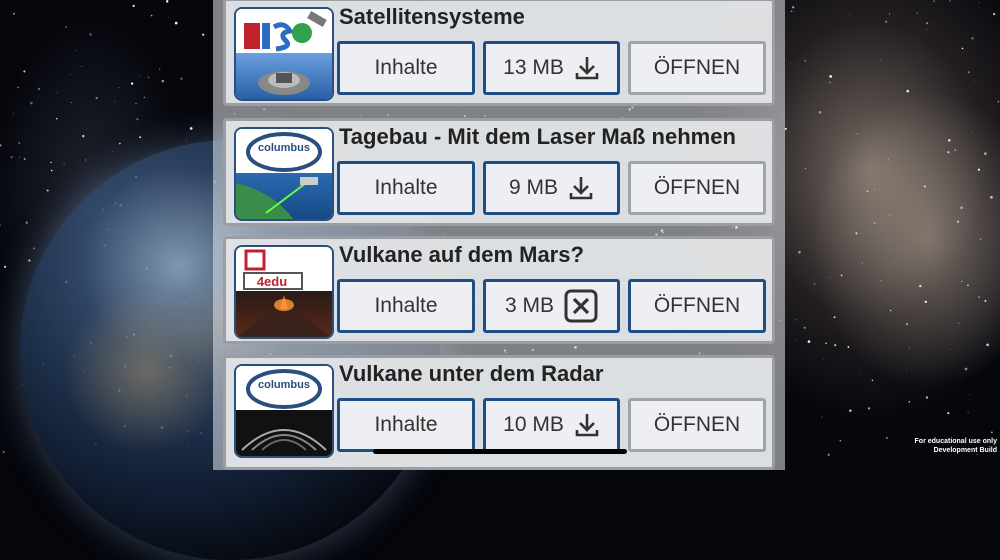  I want to click on gis-logo-icon, so click(285, 31).